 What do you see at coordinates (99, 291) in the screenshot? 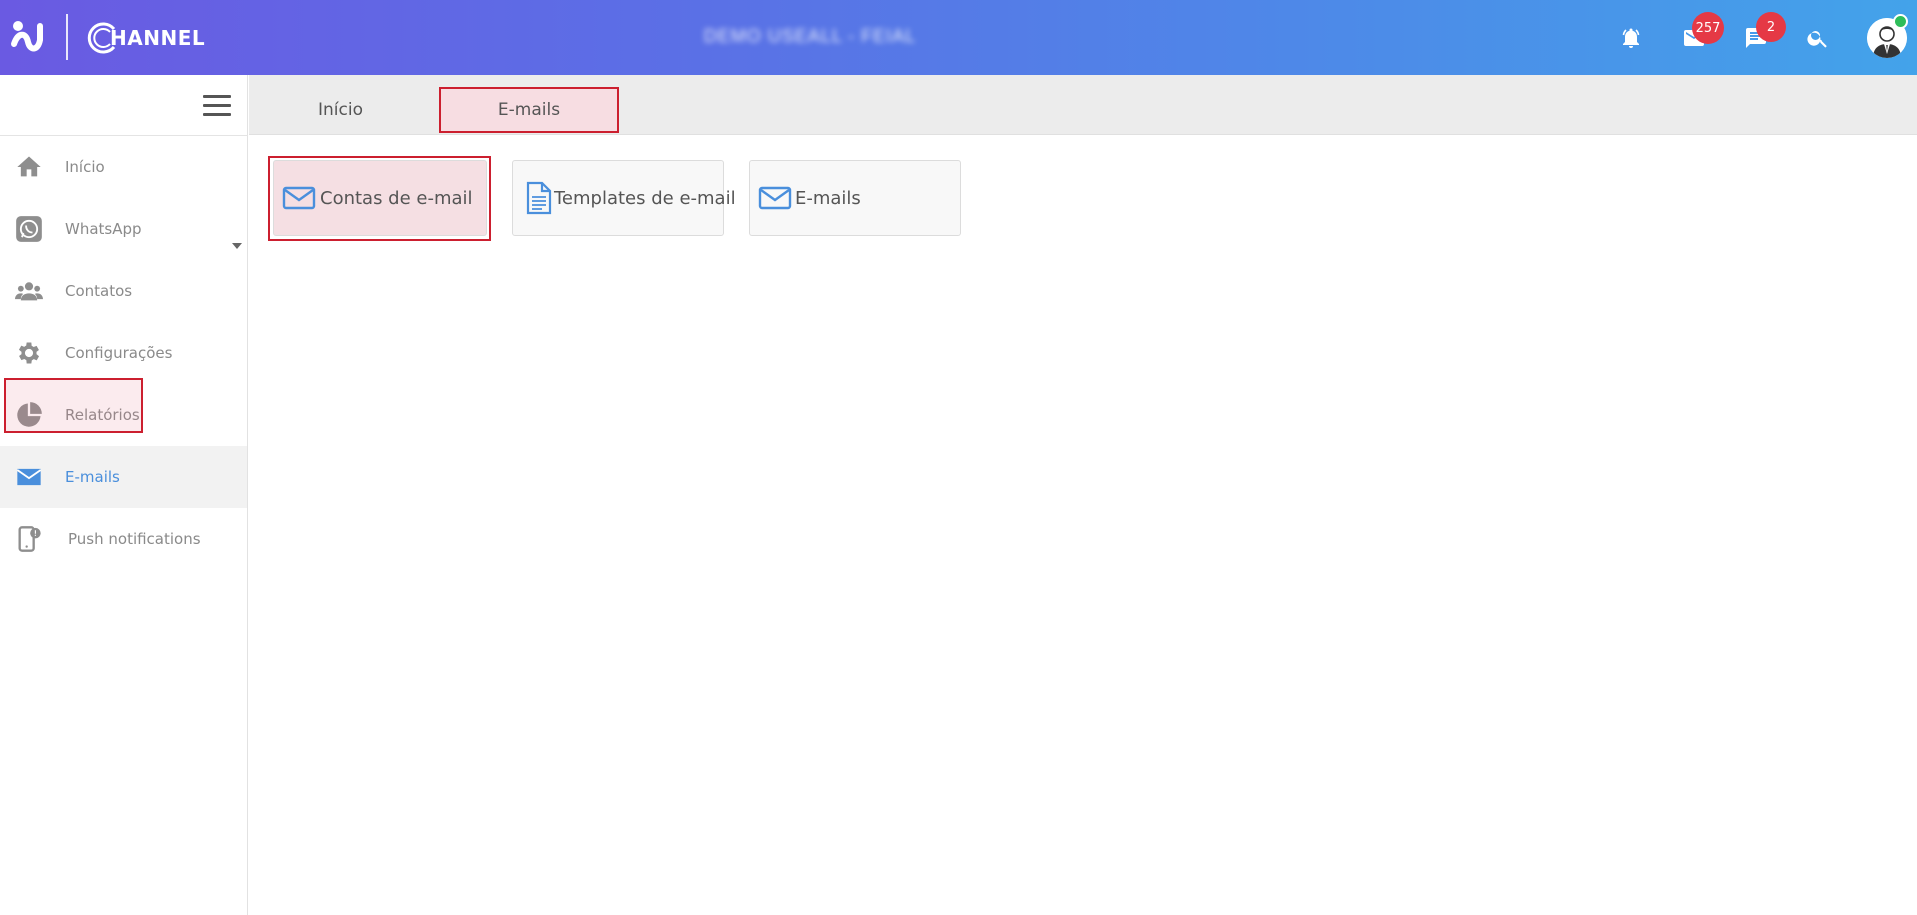
I see `sidebar-item-label: Contatos` at bounding box center [99, 291].